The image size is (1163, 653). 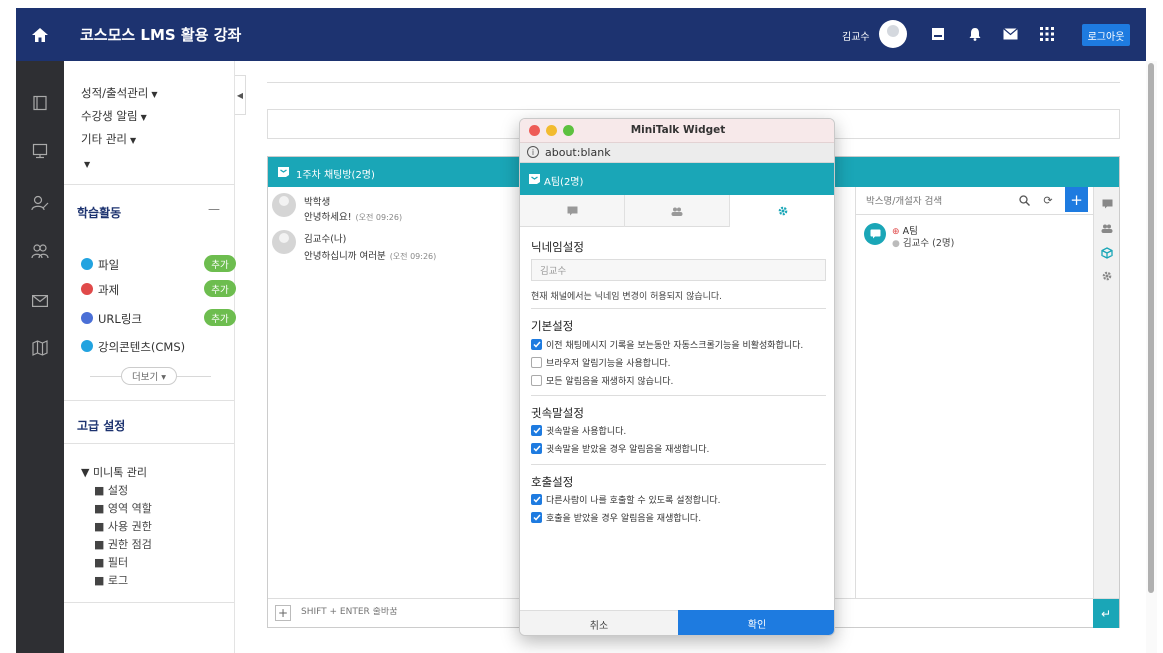 What do you see at coordinates (677, 153) in the screenshot?
I see `url-bar: i about:blank` at bounding box center [677, 153].